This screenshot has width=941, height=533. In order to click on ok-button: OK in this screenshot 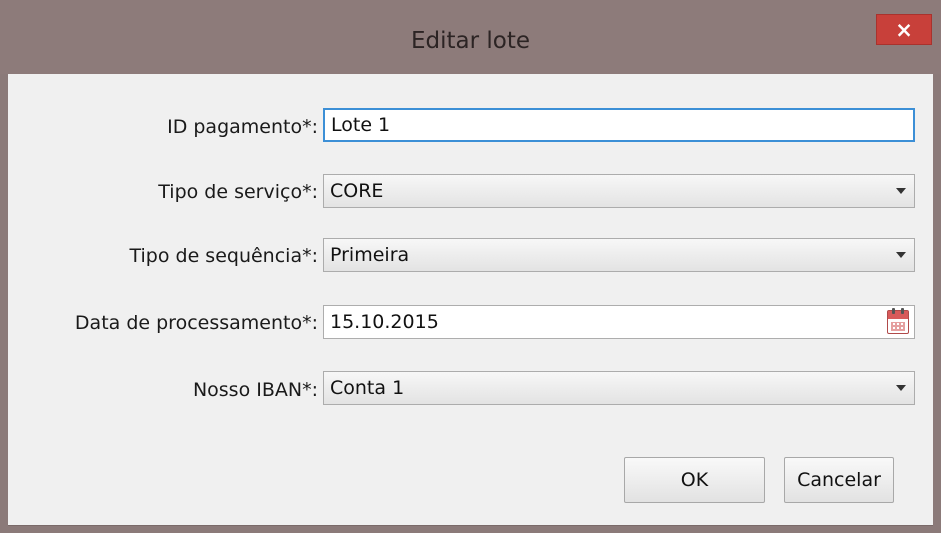, I will do `click(694, 480)`.